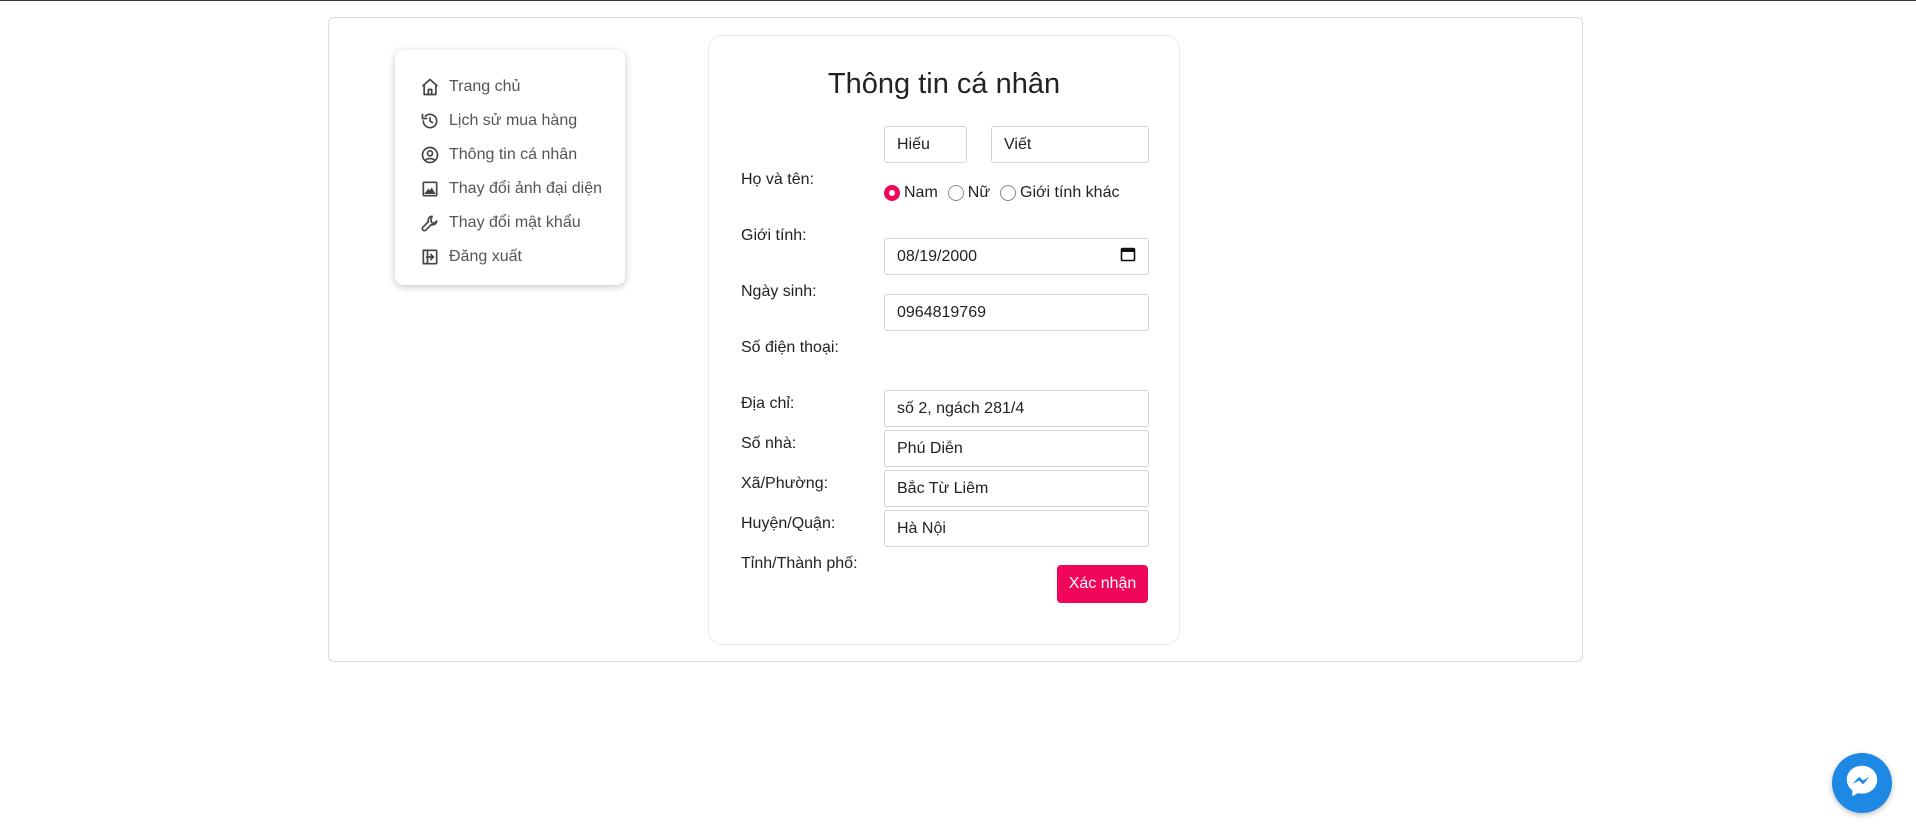 This screenshot has width=1916, height=826. What do you see at coordinates (921, 192) in the screenshot?
I see `gender-option-label: Nam` at bounding box center [921, 192].